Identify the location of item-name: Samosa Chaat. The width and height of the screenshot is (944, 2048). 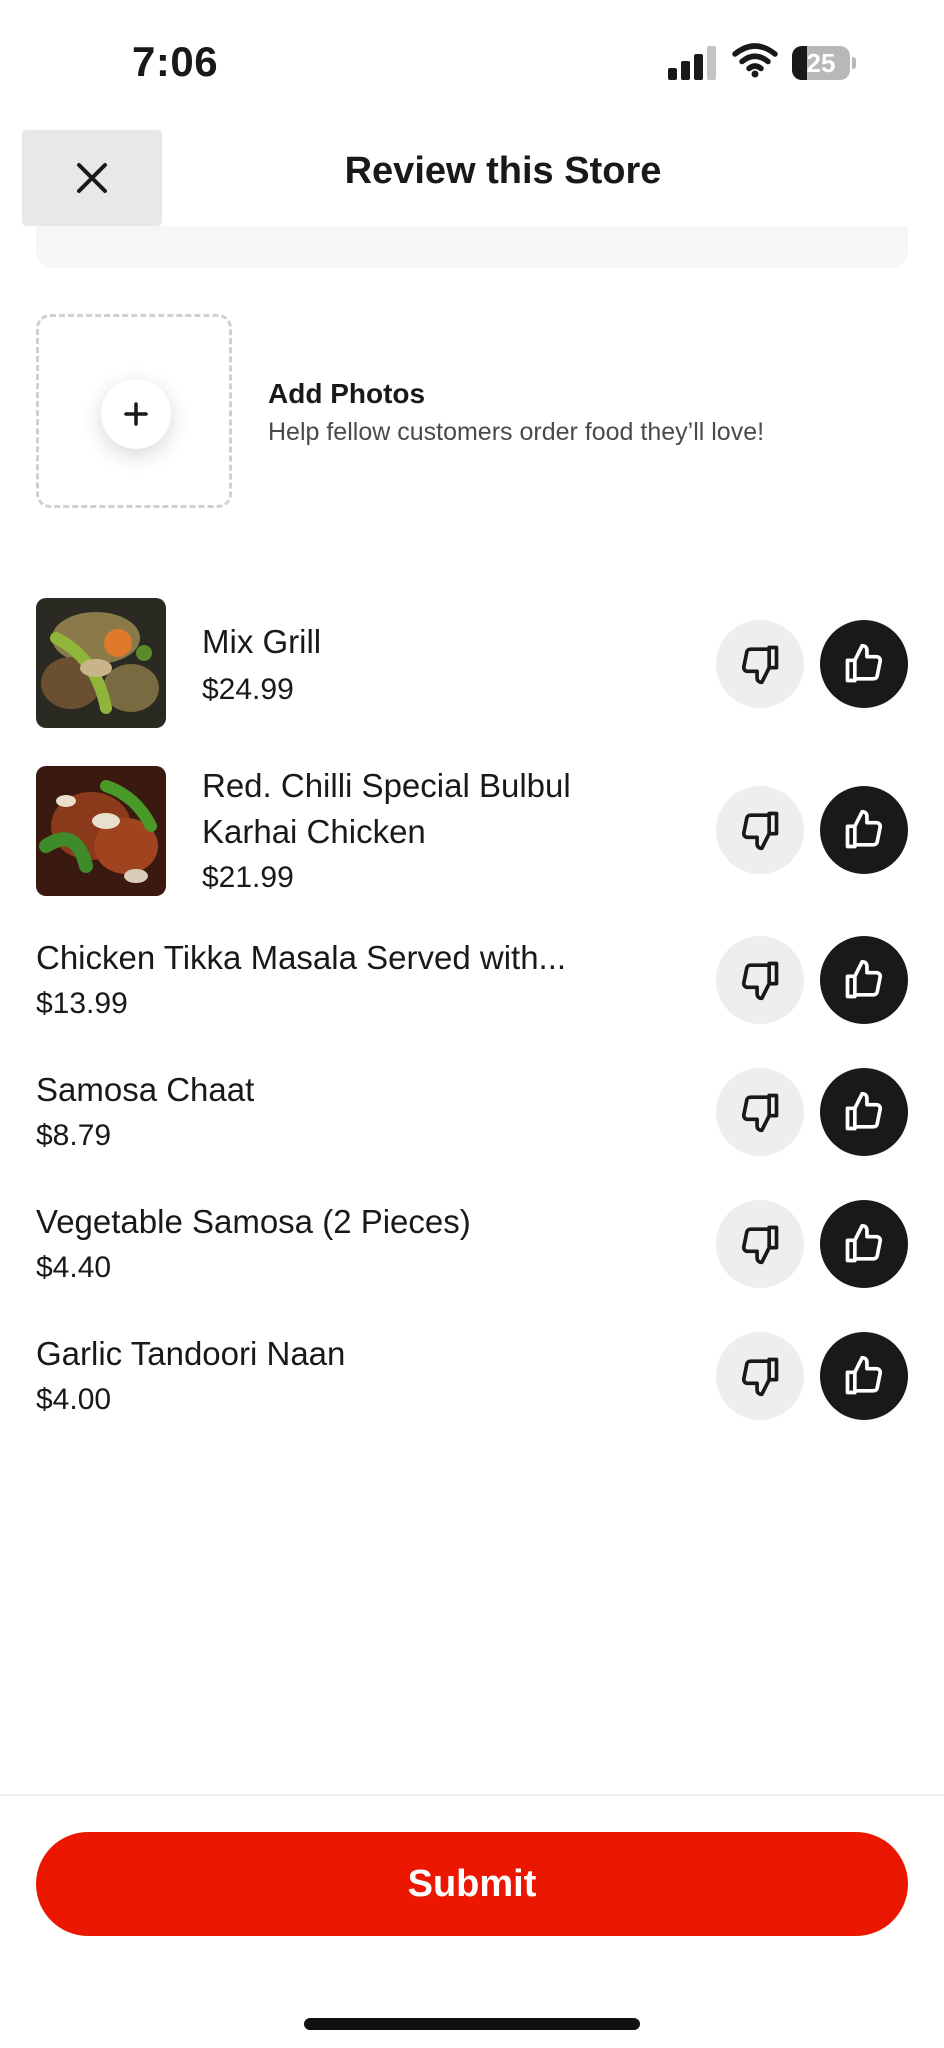
(145, 1089).